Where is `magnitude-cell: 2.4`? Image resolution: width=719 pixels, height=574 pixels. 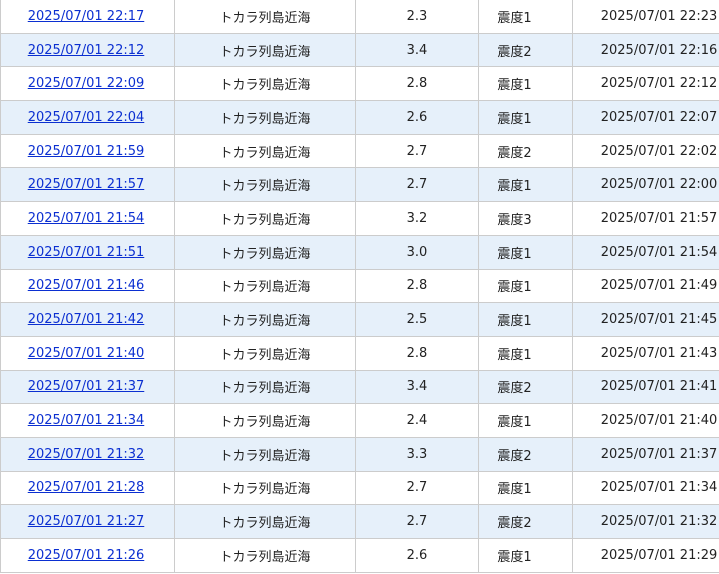
magnitude-cell: 2.4 is located at coordinates (417, 420).